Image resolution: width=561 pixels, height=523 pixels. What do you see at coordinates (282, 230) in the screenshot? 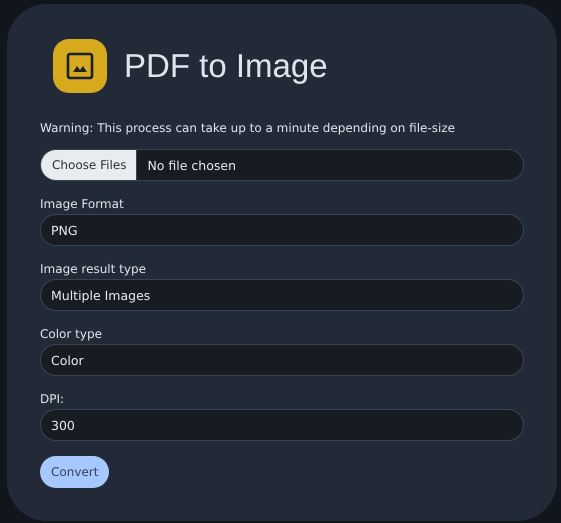
I see `input-field: PNG` at bounding box center [282, 230].